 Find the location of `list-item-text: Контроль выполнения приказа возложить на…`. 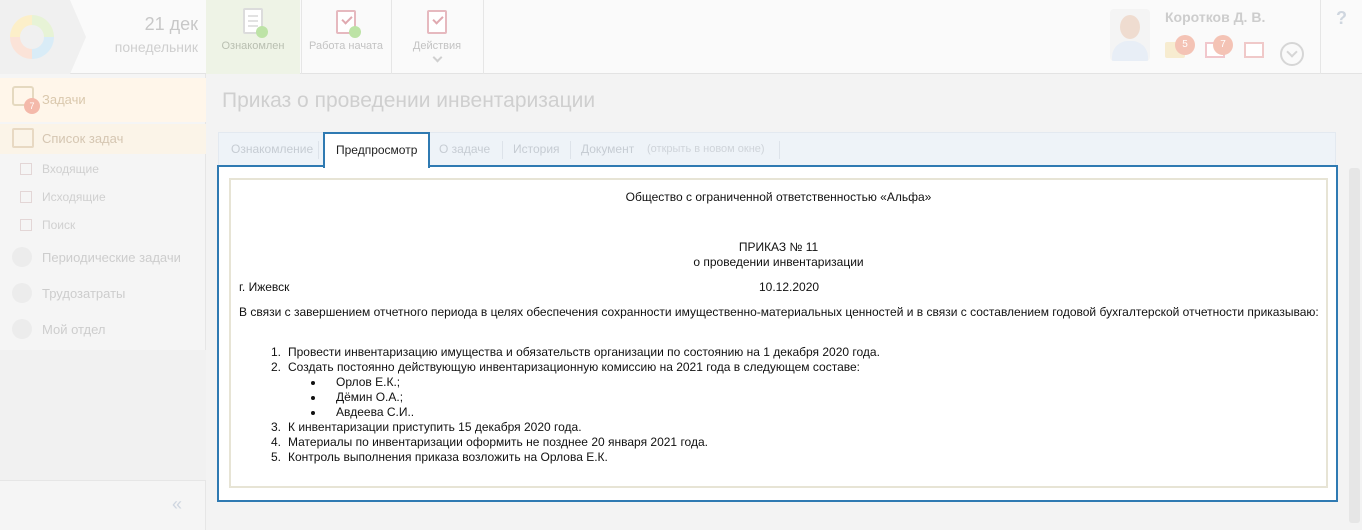

list-item-text: Контроль выполнения приказа возложить на… is located at coordinates (448, 457).